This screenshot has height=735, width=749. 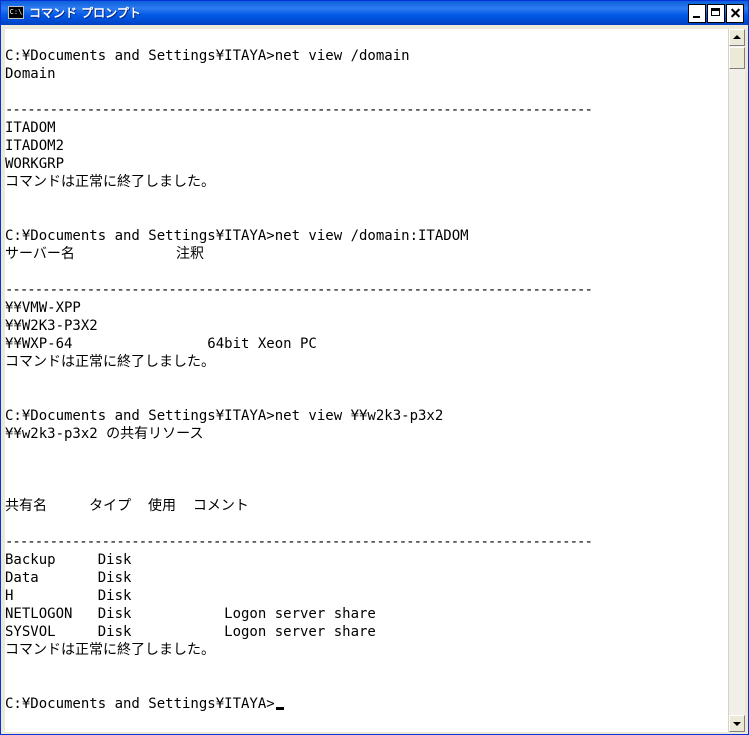 I want to click on console-line: ¥¥W2K3-P3X2, so click(x=51, y=326).